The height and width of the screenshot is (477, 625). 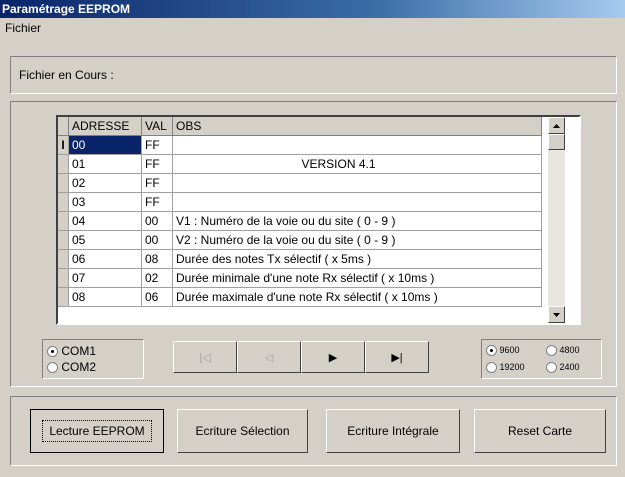 I want to click on cell-adresse: 04, so click(x=105, y=221).